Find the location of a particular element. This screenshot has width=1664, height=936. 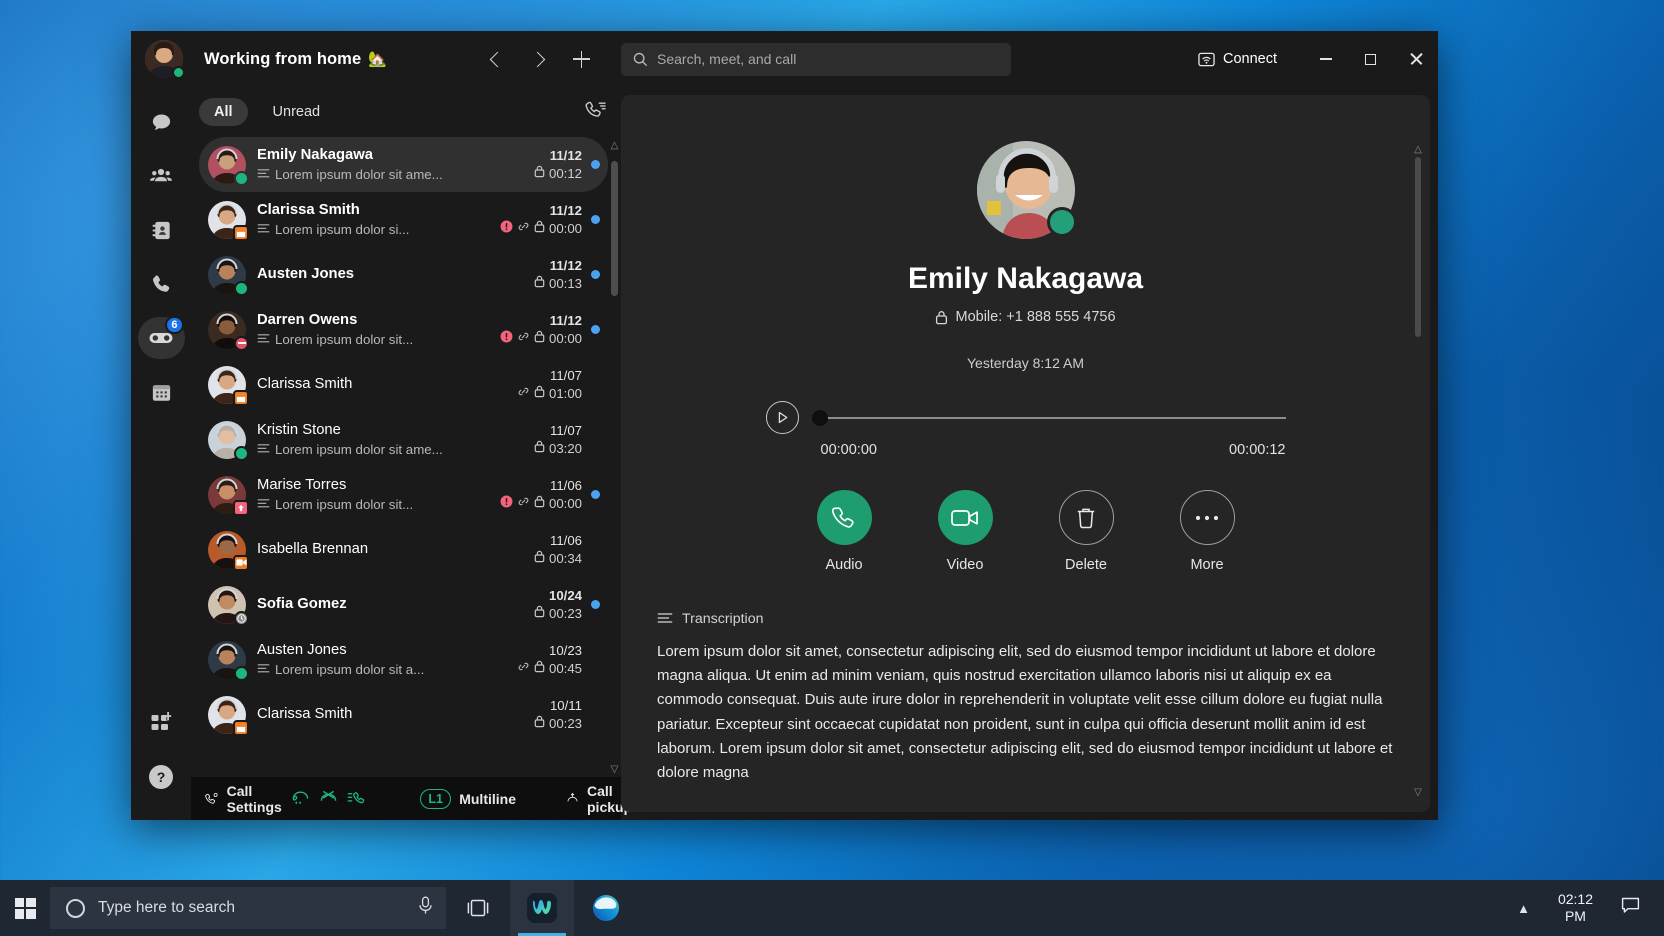

call-forward-glyph is located at coordinates (300, 797).